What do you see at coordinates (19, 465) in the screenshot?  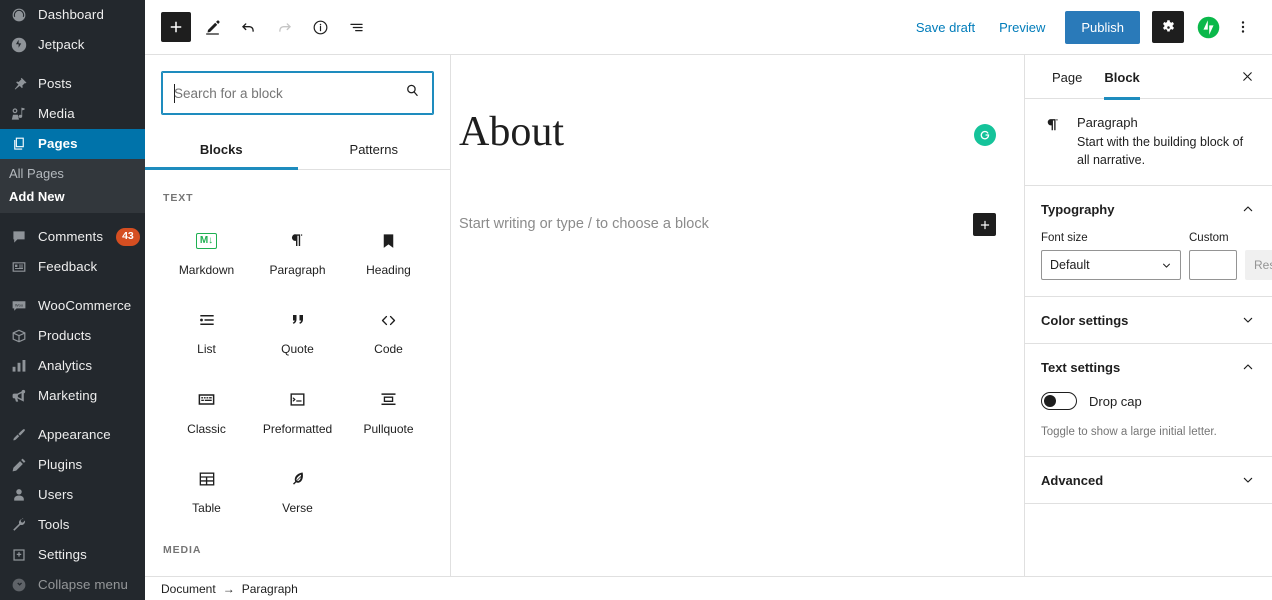 I see `plugins-icon` at bounding box center [19, 465].